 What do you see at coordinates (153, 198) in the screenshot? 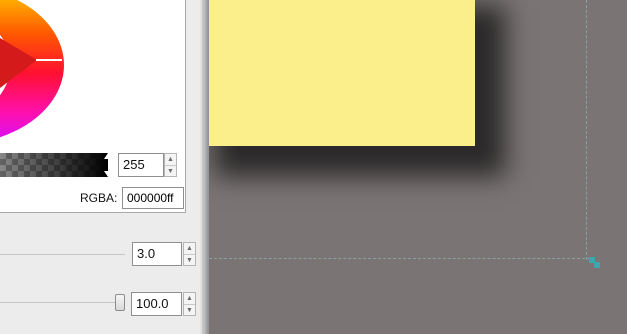
I see `rgba-input: 000000ff` at bounding box center [153, 198].